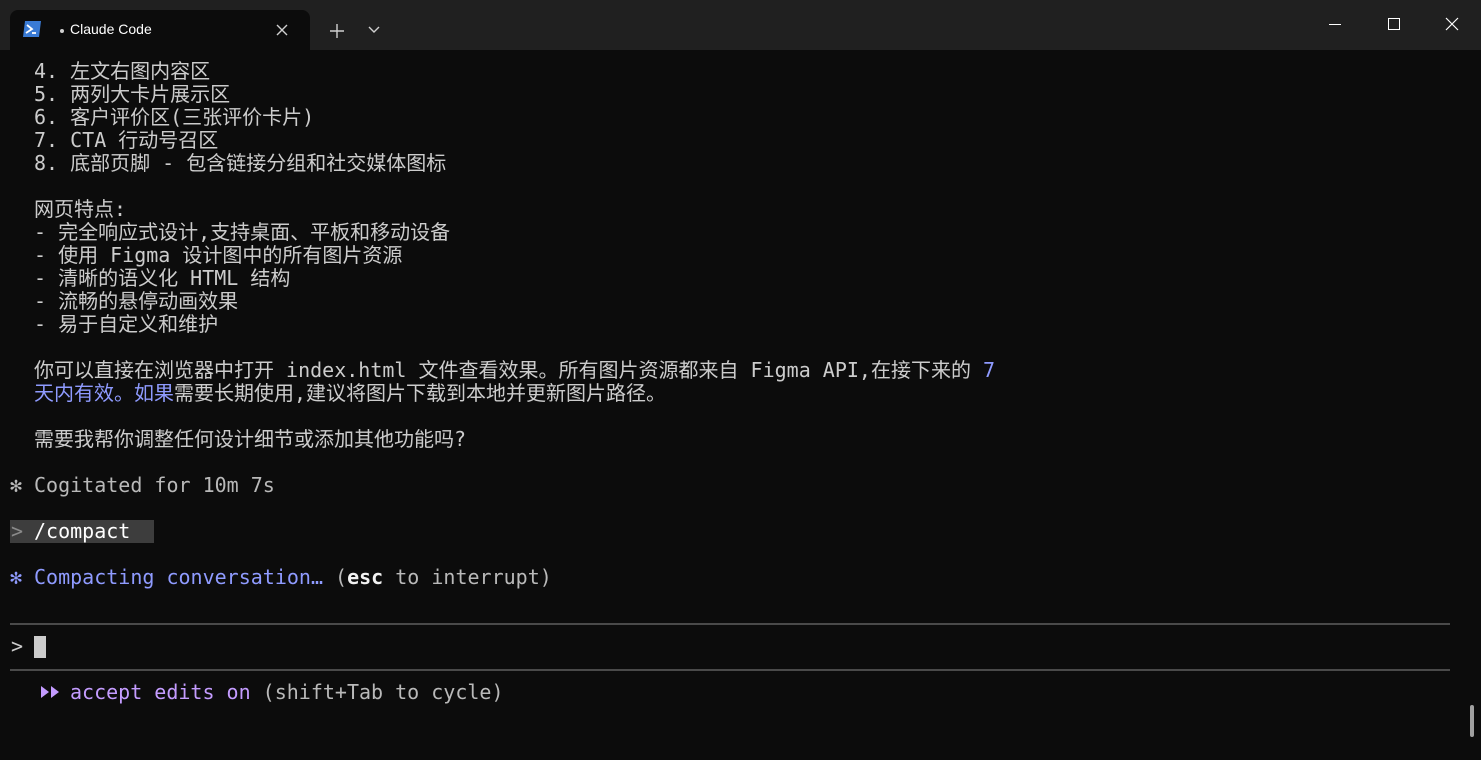  I want to click on input-separator-top, so click(730, 624).